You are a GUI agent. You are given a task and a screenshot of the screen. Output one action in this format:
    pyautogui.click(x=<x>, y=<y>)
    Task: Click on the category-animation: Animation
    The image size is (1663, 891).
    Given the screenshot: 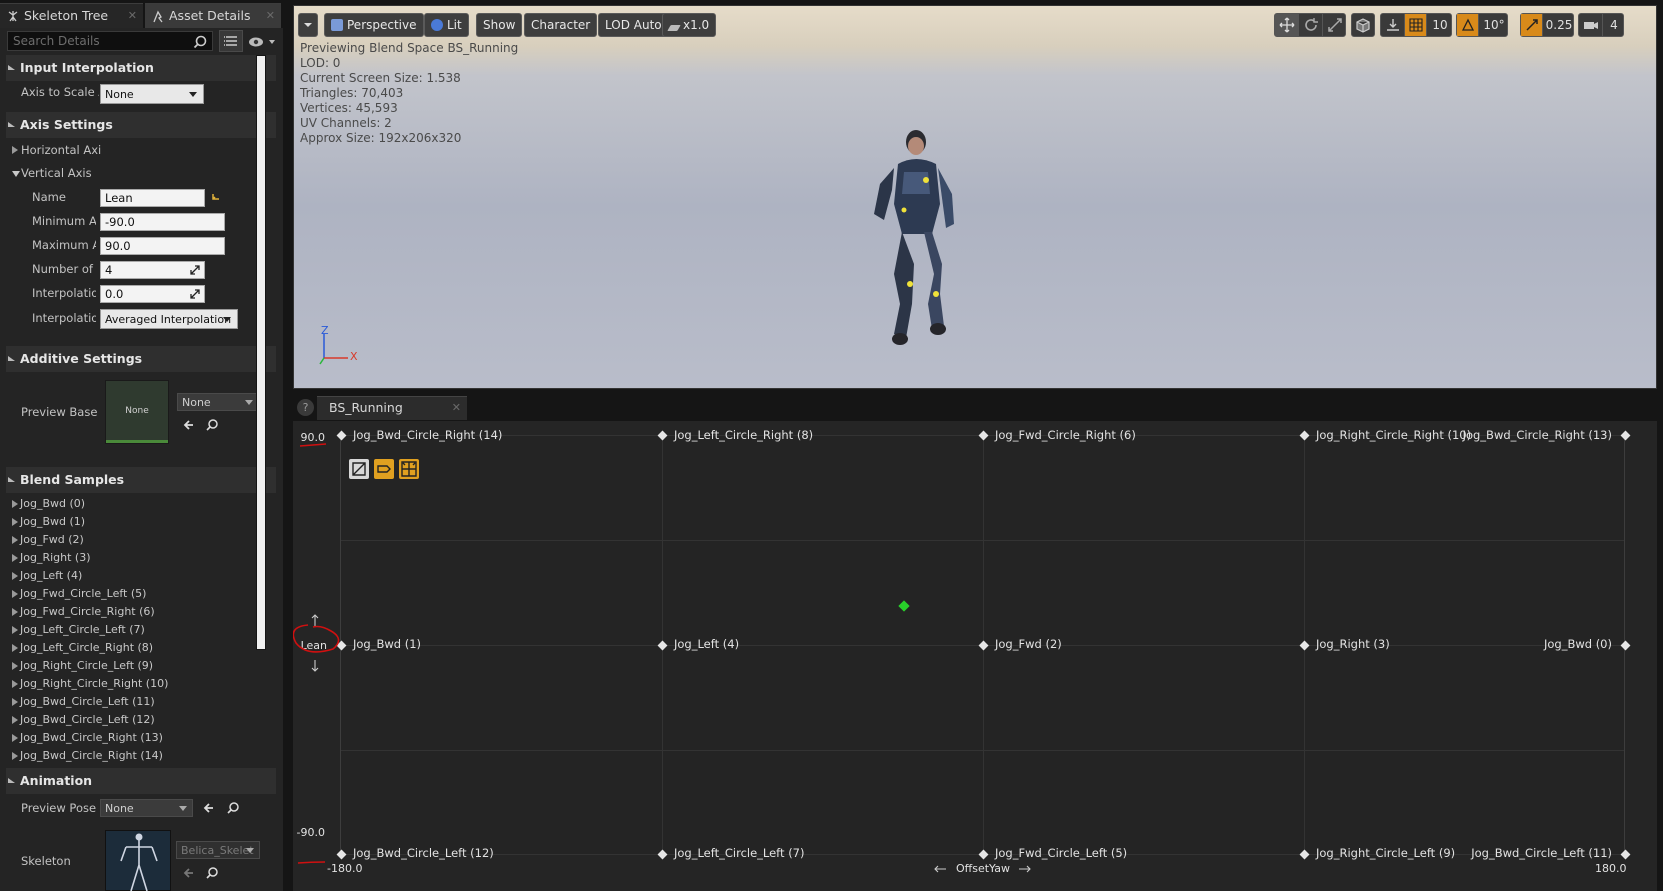 What is the action you would take?
    pyautogui.click(x=141, y=781)
    